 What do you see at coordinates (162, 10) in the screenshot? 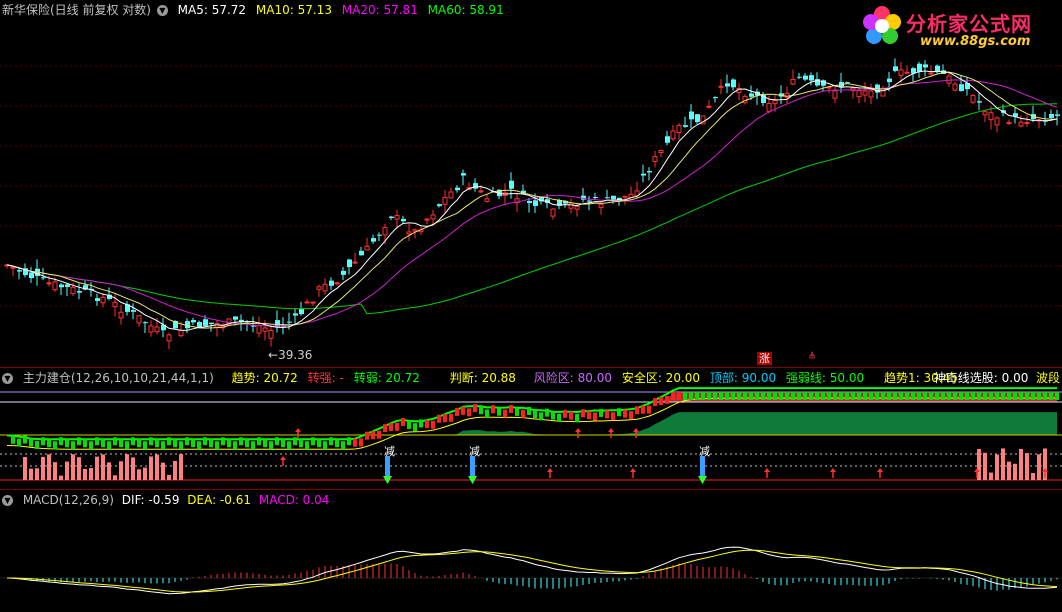
I see `settings-circle-icon: ▼` at bounding box center [162, 10].